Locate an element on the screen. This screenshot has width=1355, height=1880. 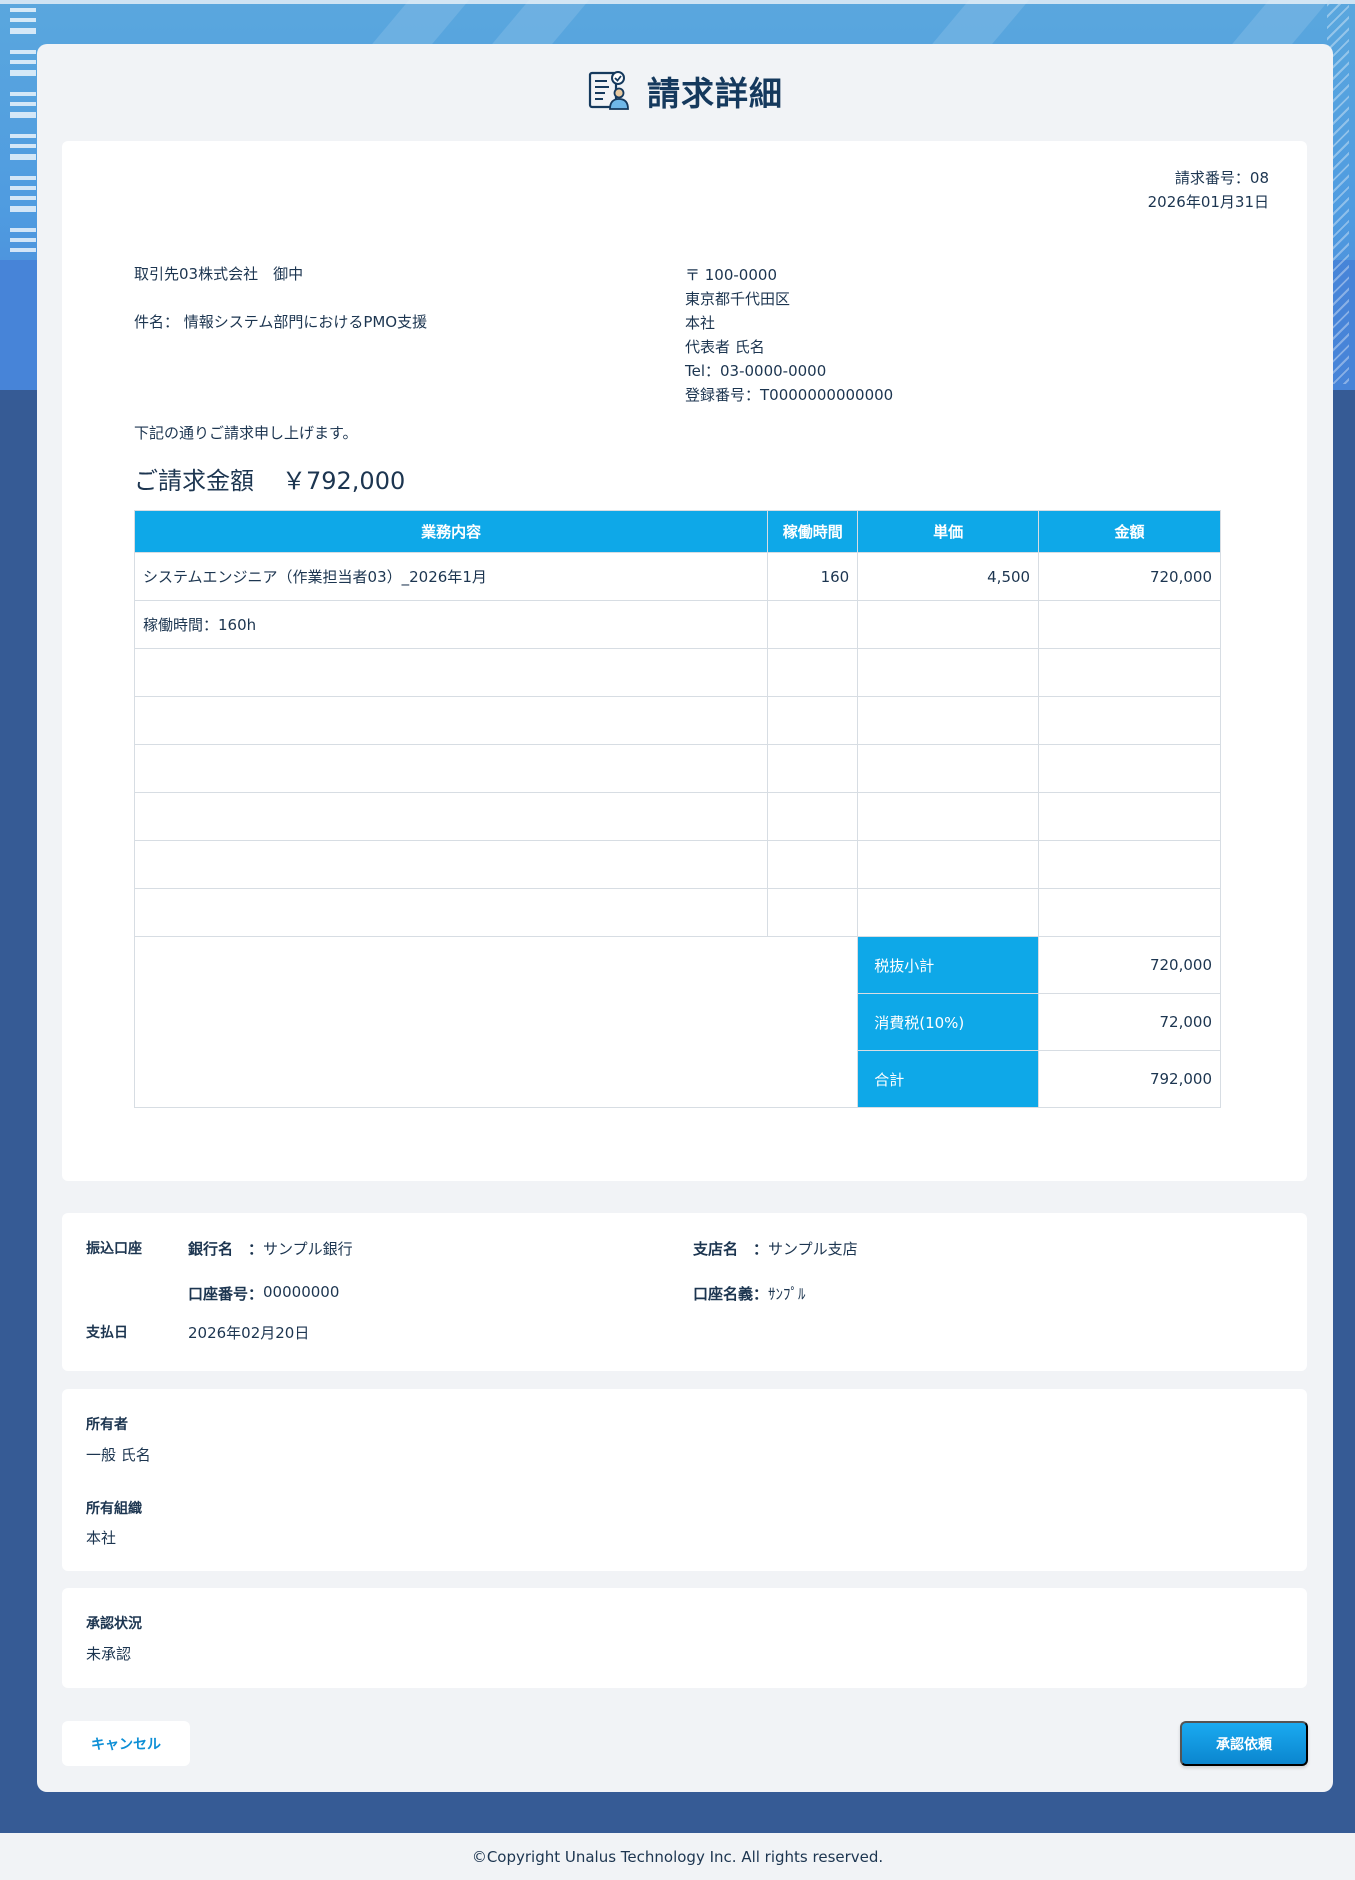
client-name: 取引先03株式会社 御中 is located at coordinates (219, 274).